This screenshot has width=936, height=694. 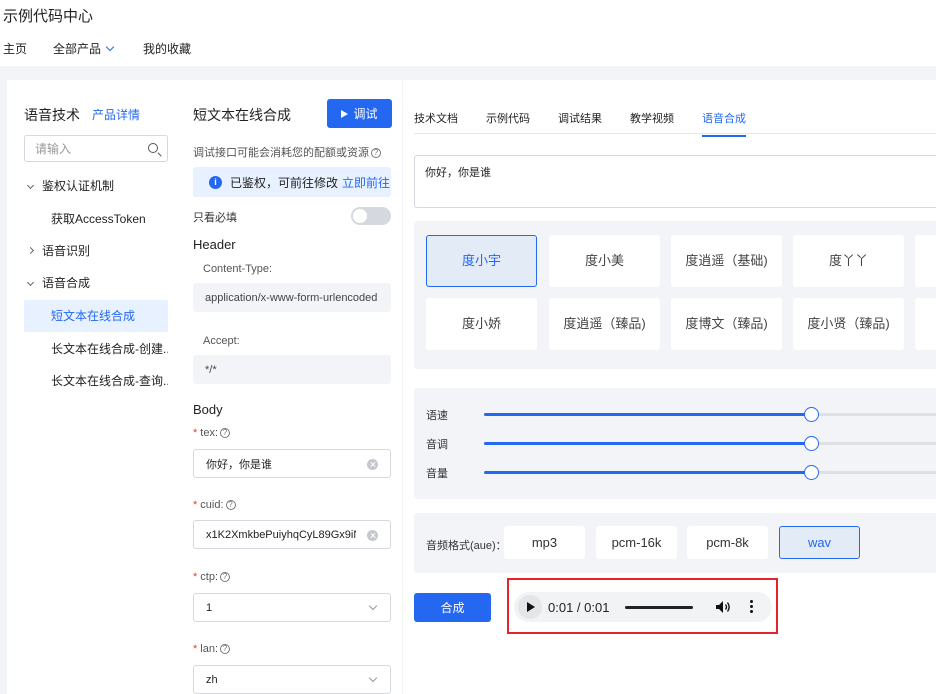 What do you see at coordinates (153, 148) in the screenshot?
I see `search-icon` at bounding box center [153, 148].